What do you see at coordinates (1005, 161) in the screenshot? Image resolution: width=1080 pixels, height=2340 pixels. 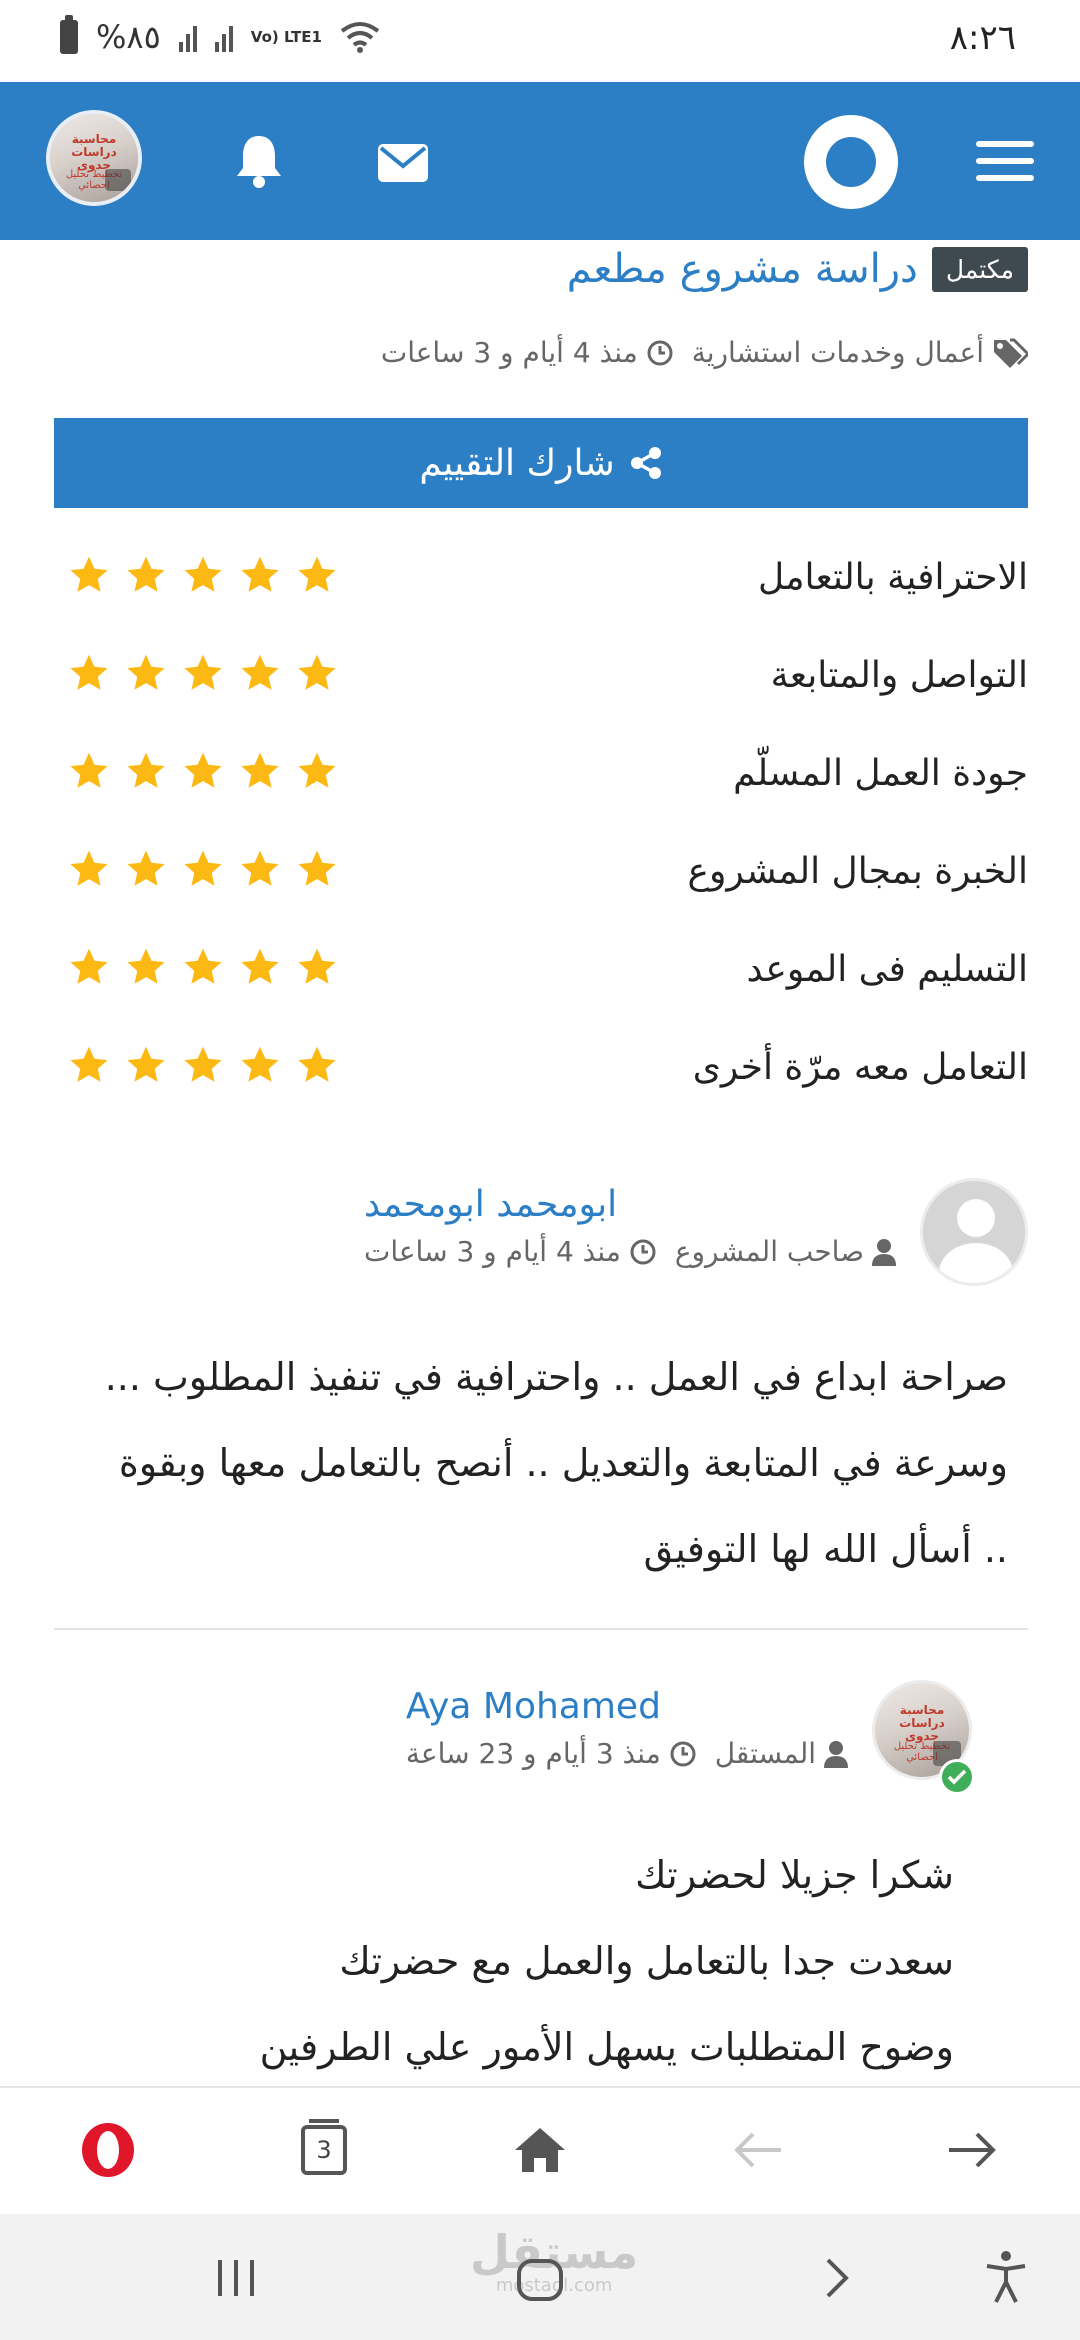 I see `hamburger-menu-icon` at bounding box center [1005, 161].